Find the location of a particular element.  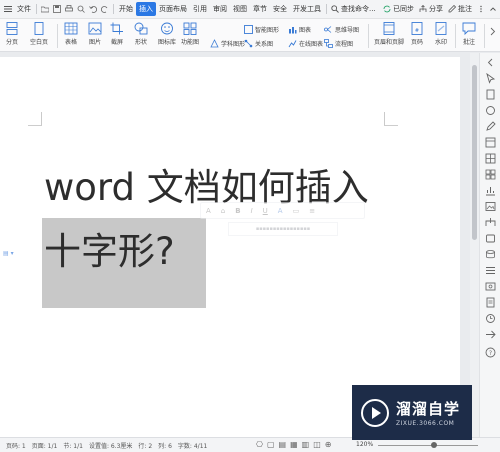

history-tool-icon is located at coordinates (490, 318).